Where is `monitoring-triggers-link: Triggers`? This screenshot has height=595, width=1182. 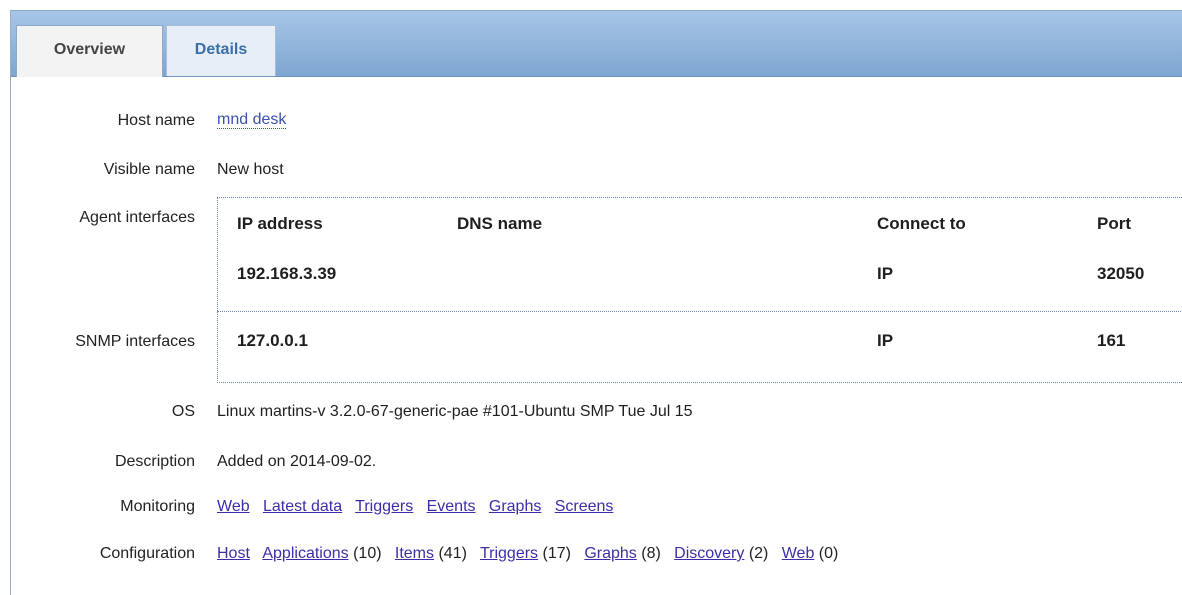 monitoring-triggers-link: Triggers is located at coordinates (384, 506).